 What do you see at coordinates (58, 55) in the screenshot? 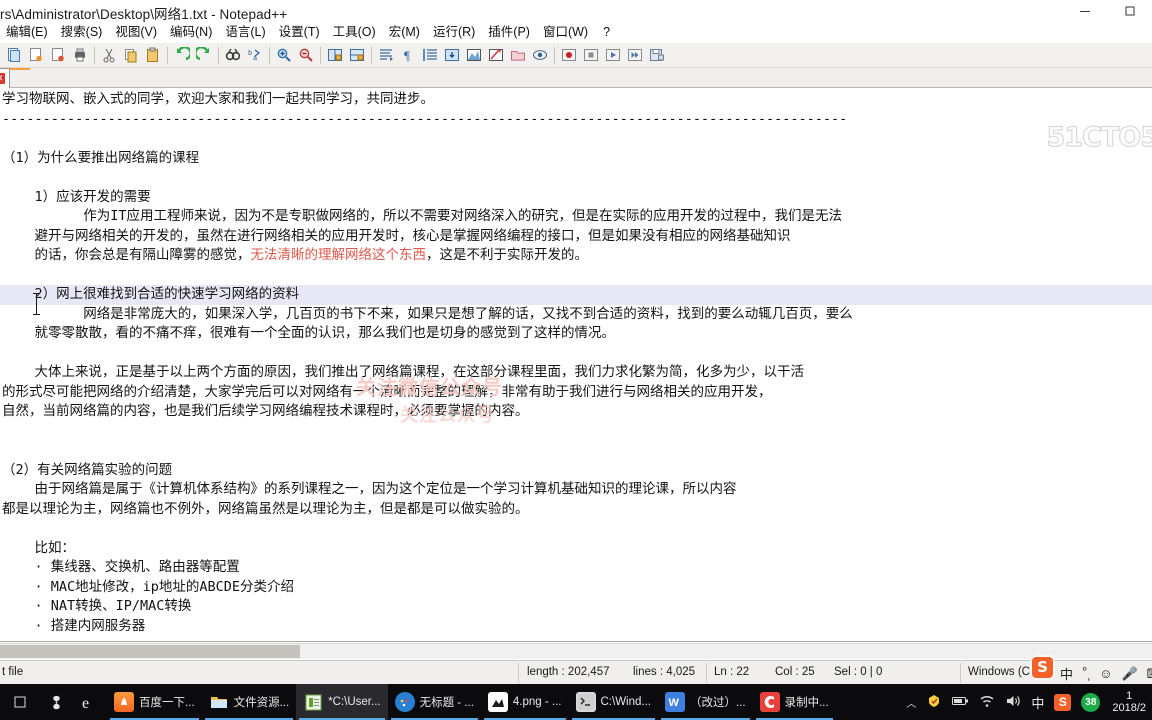
I see `save-file-icon` at bounding box center [58, 55].